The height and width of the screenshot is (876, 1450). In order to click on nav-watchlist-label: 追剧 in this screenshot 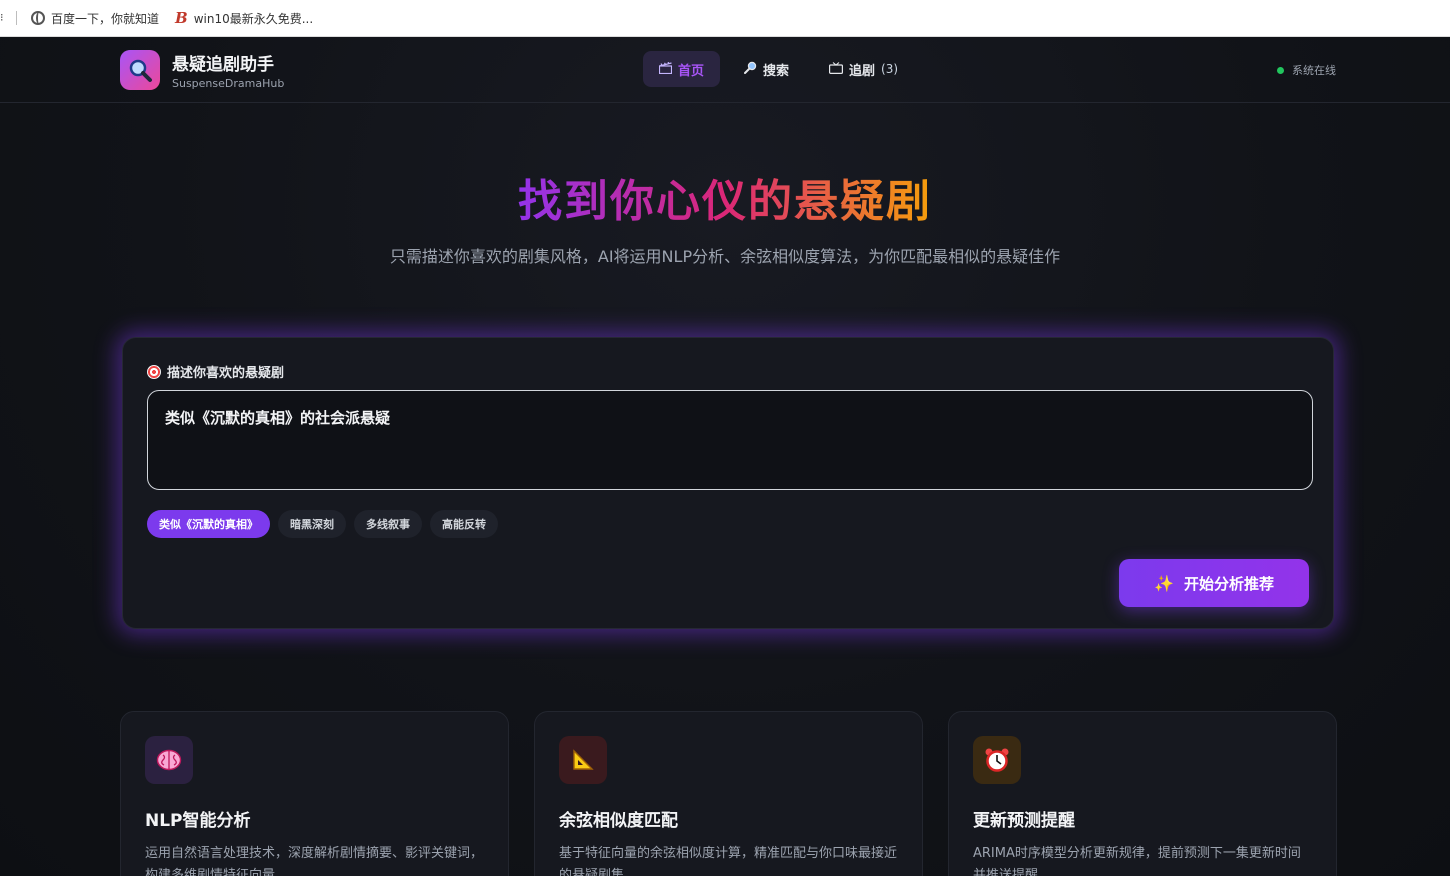, I will do `click(862, 71)`.